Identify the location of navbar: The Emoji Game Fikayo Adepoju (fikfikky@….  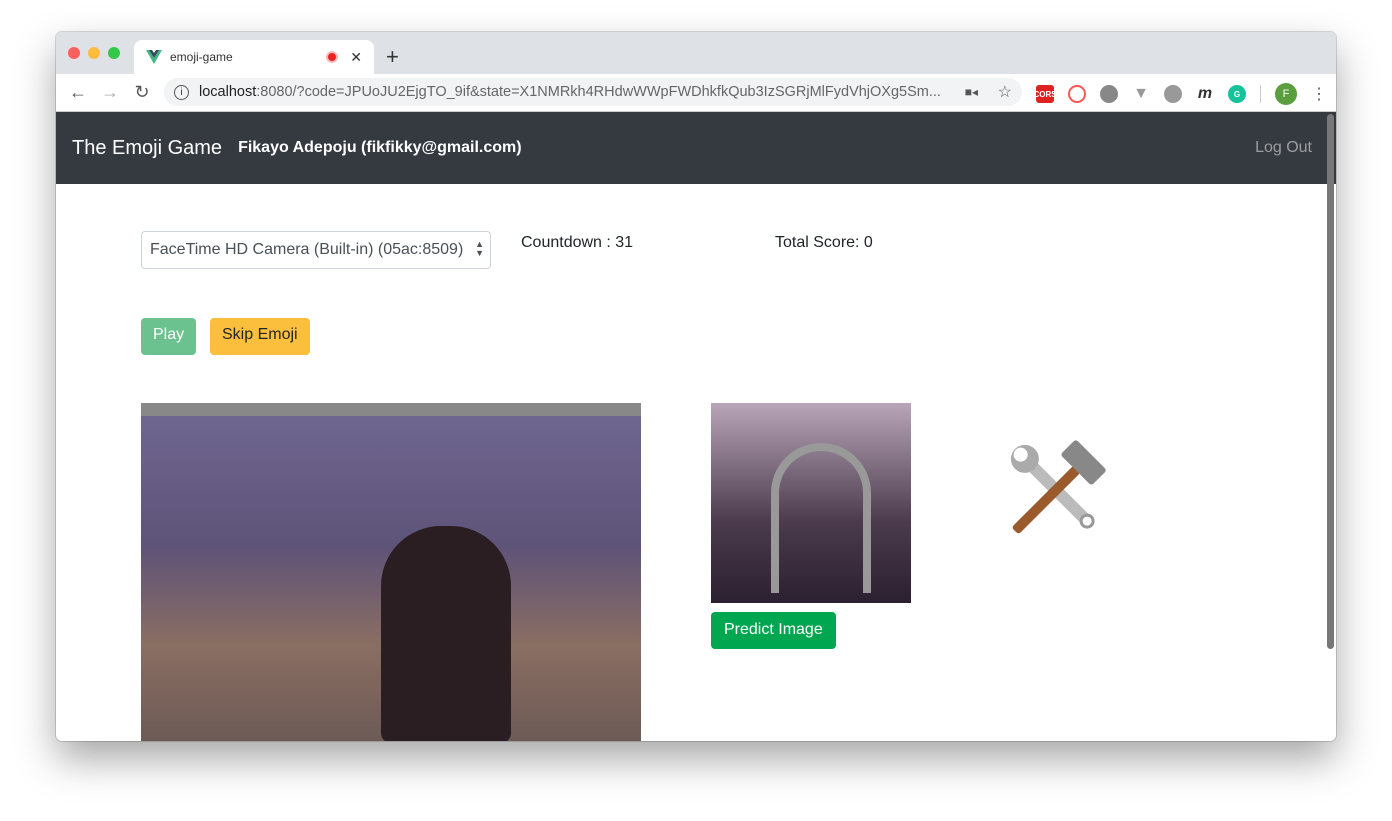
(696, 148).